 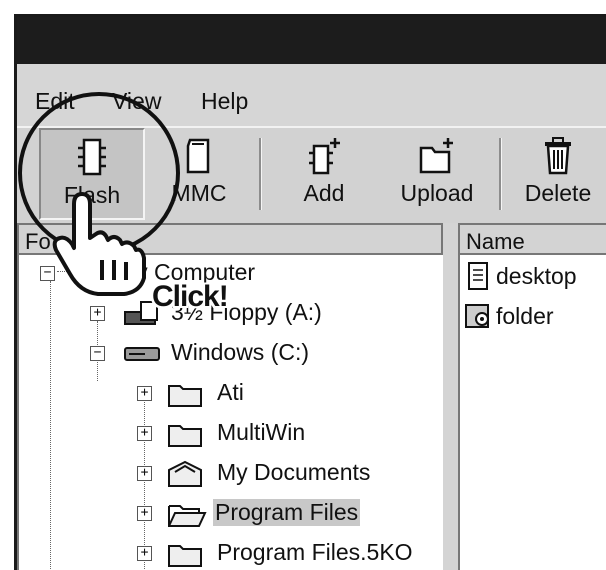 I want to click on tree-item-label: Program Files.5KO, so click(x=315, y=552).